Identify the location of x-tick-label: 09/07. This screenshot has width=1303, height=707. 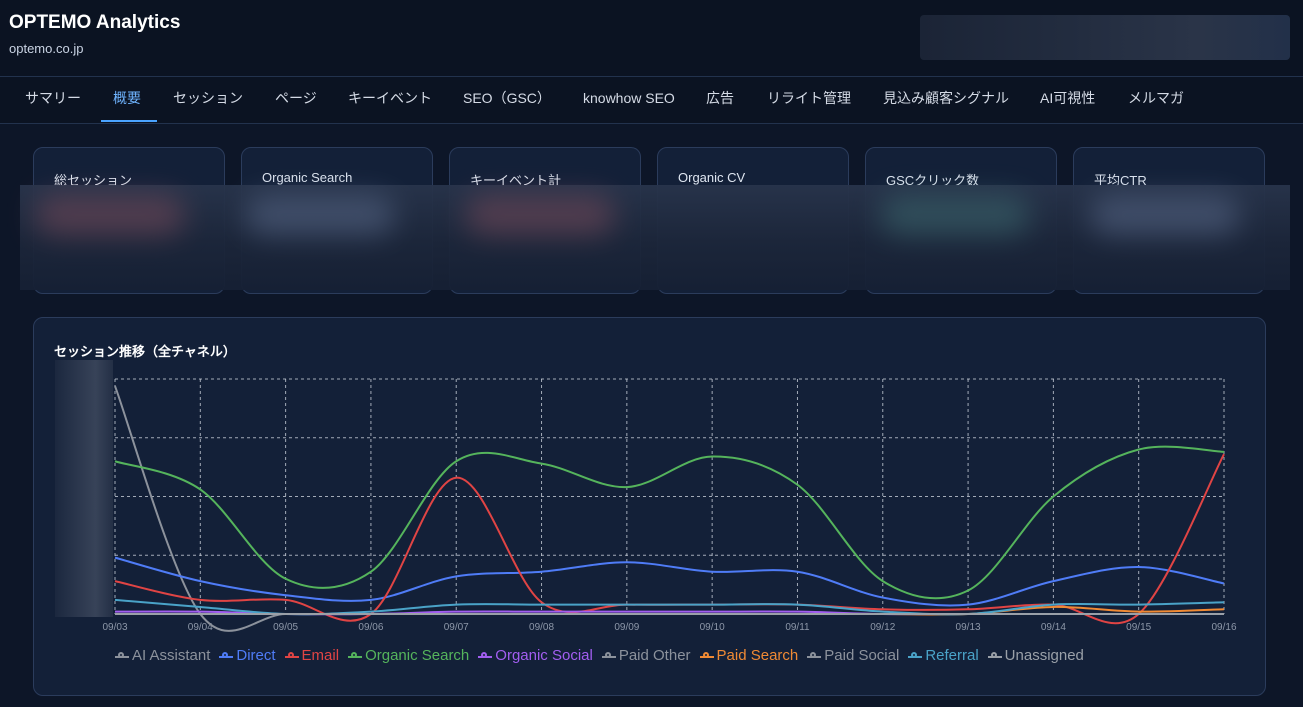
(456, 627).